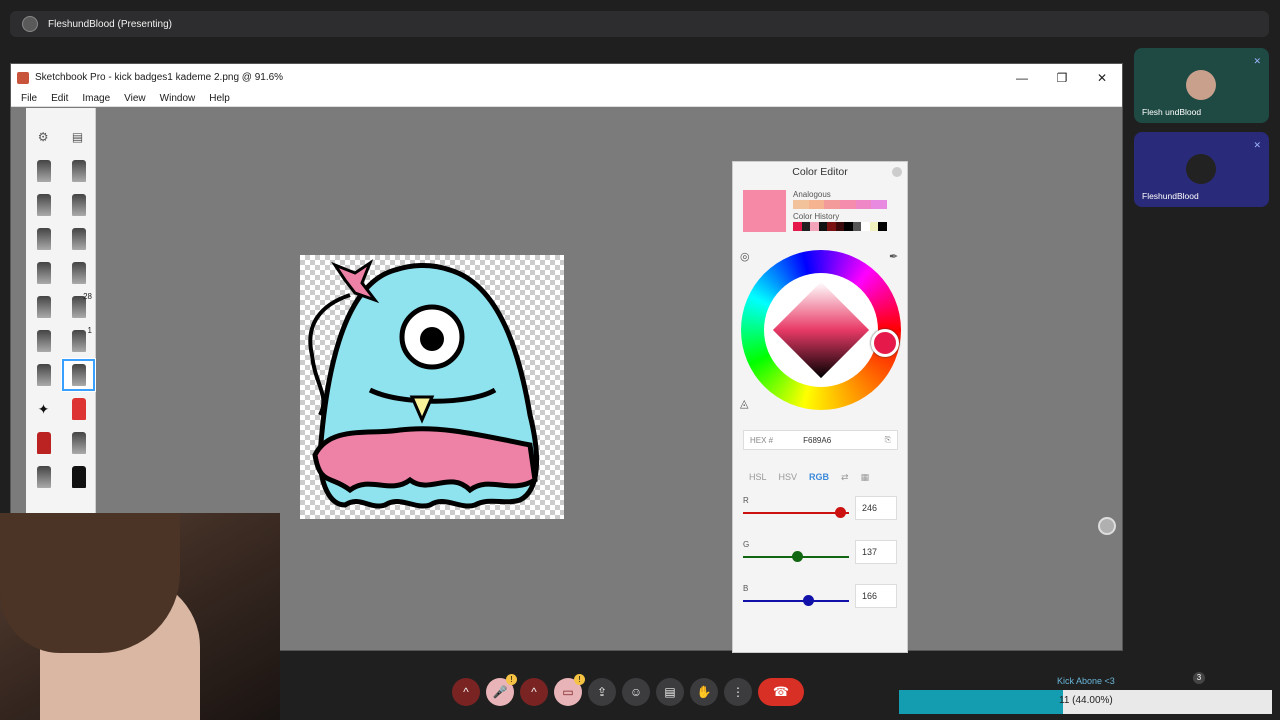 Image resolution: width=1280 pixels, height=720 pixels. What do you see at coordinates (87, 296) in the screenshot?
I see `brush-size-label: 28` at bounding box center [87, 296].